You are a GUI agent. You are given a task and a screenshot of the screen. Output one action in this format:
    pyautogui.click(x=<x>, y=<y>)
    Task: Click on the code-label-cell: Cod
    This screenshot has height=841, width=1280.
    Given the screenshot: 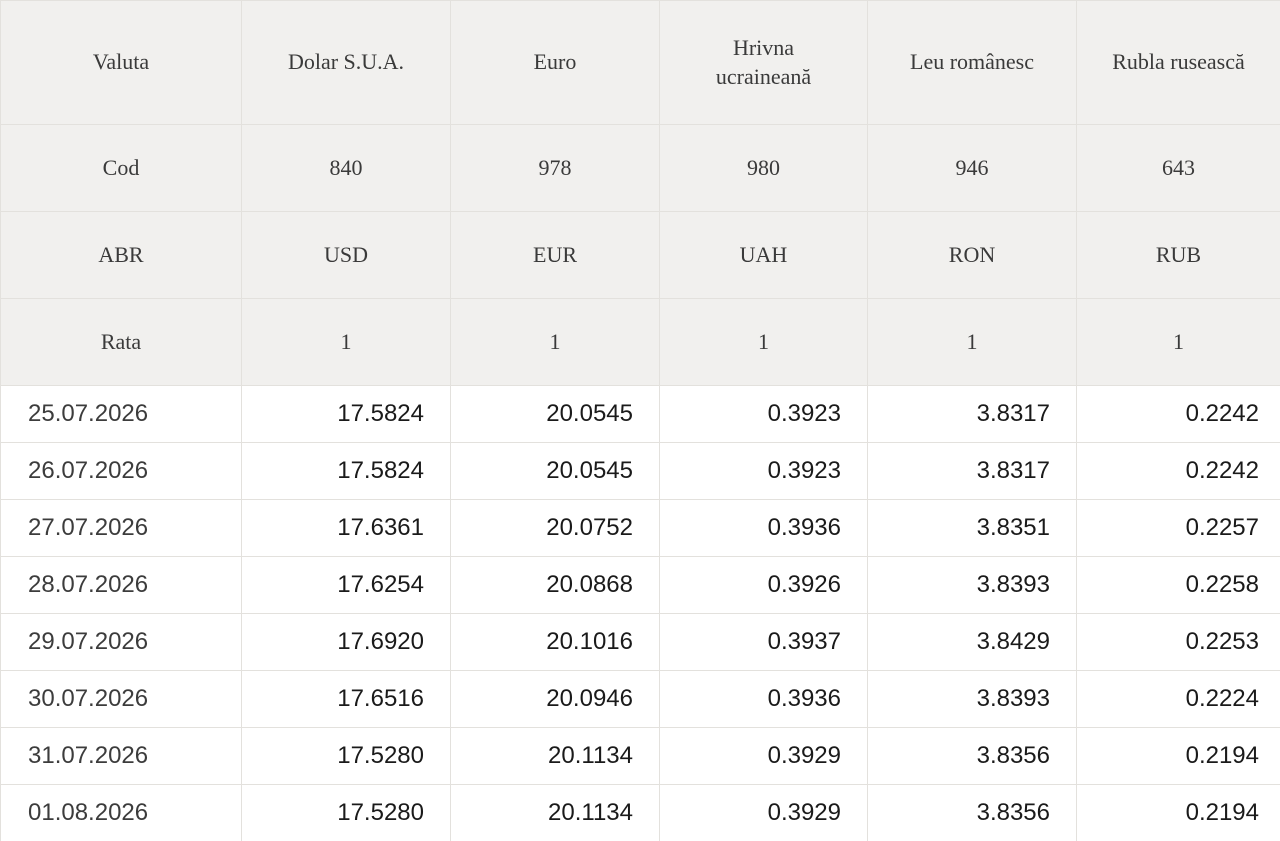 What is the action you would take?
    pyautogui.click(x=121, y=168)
    